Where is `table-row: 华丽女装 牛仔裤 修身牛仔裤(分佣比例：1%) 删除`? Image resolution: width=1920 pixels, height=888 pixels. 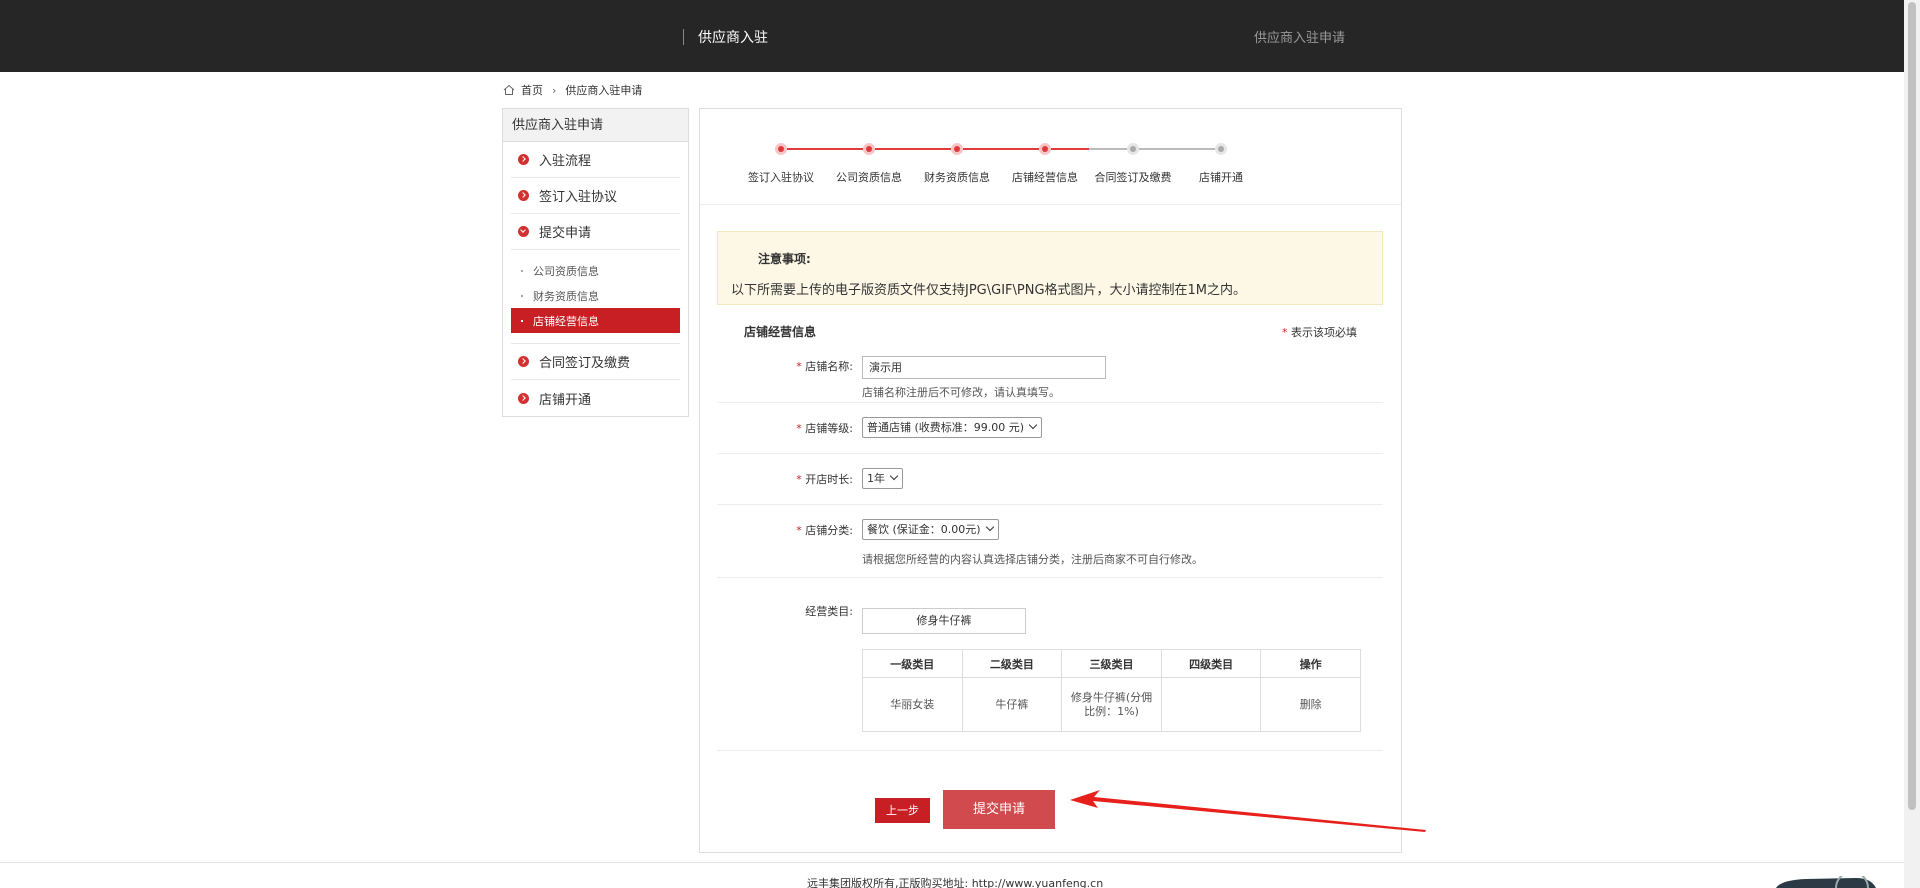
table-row: 华丽女装 牛仔裤 修身牛仔裤(分佣比例：1%) 删除 is located at coordinates (1111, 704).